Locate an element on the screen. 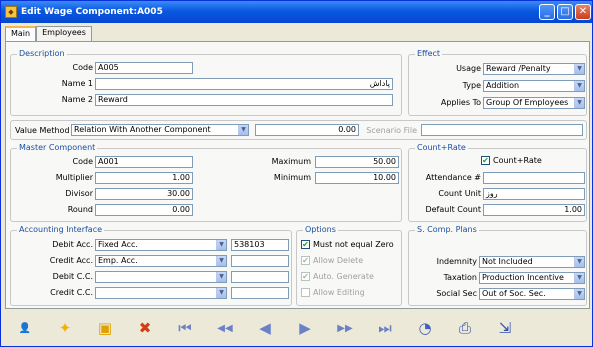 Image resolution: width=593 pixels, height=347 pixels. default-count-field: 1.00 is located at coordinates (534, 210).